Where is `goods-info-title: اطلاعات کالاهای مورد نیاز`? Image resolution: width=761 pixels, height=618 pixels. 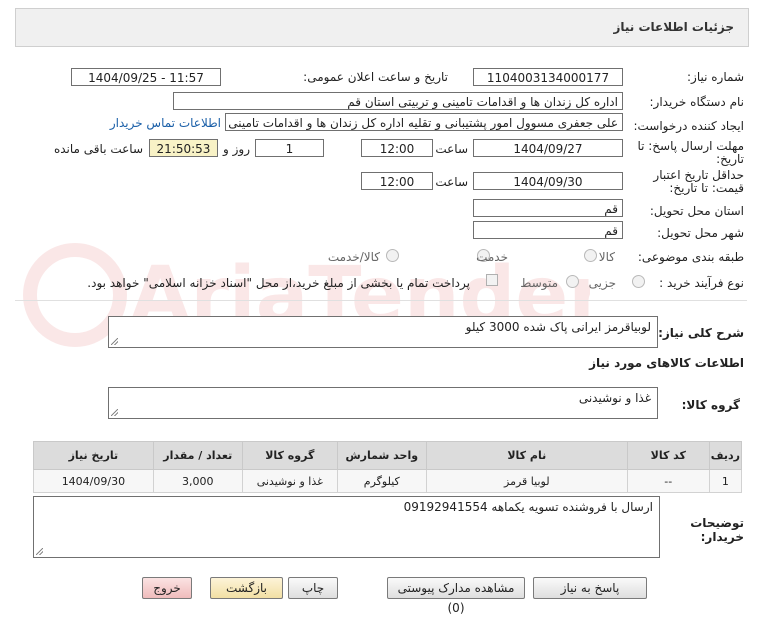 goods-info-title: اطلاعات کالاهای مورد نیاز is located at coordinates (666, 363).